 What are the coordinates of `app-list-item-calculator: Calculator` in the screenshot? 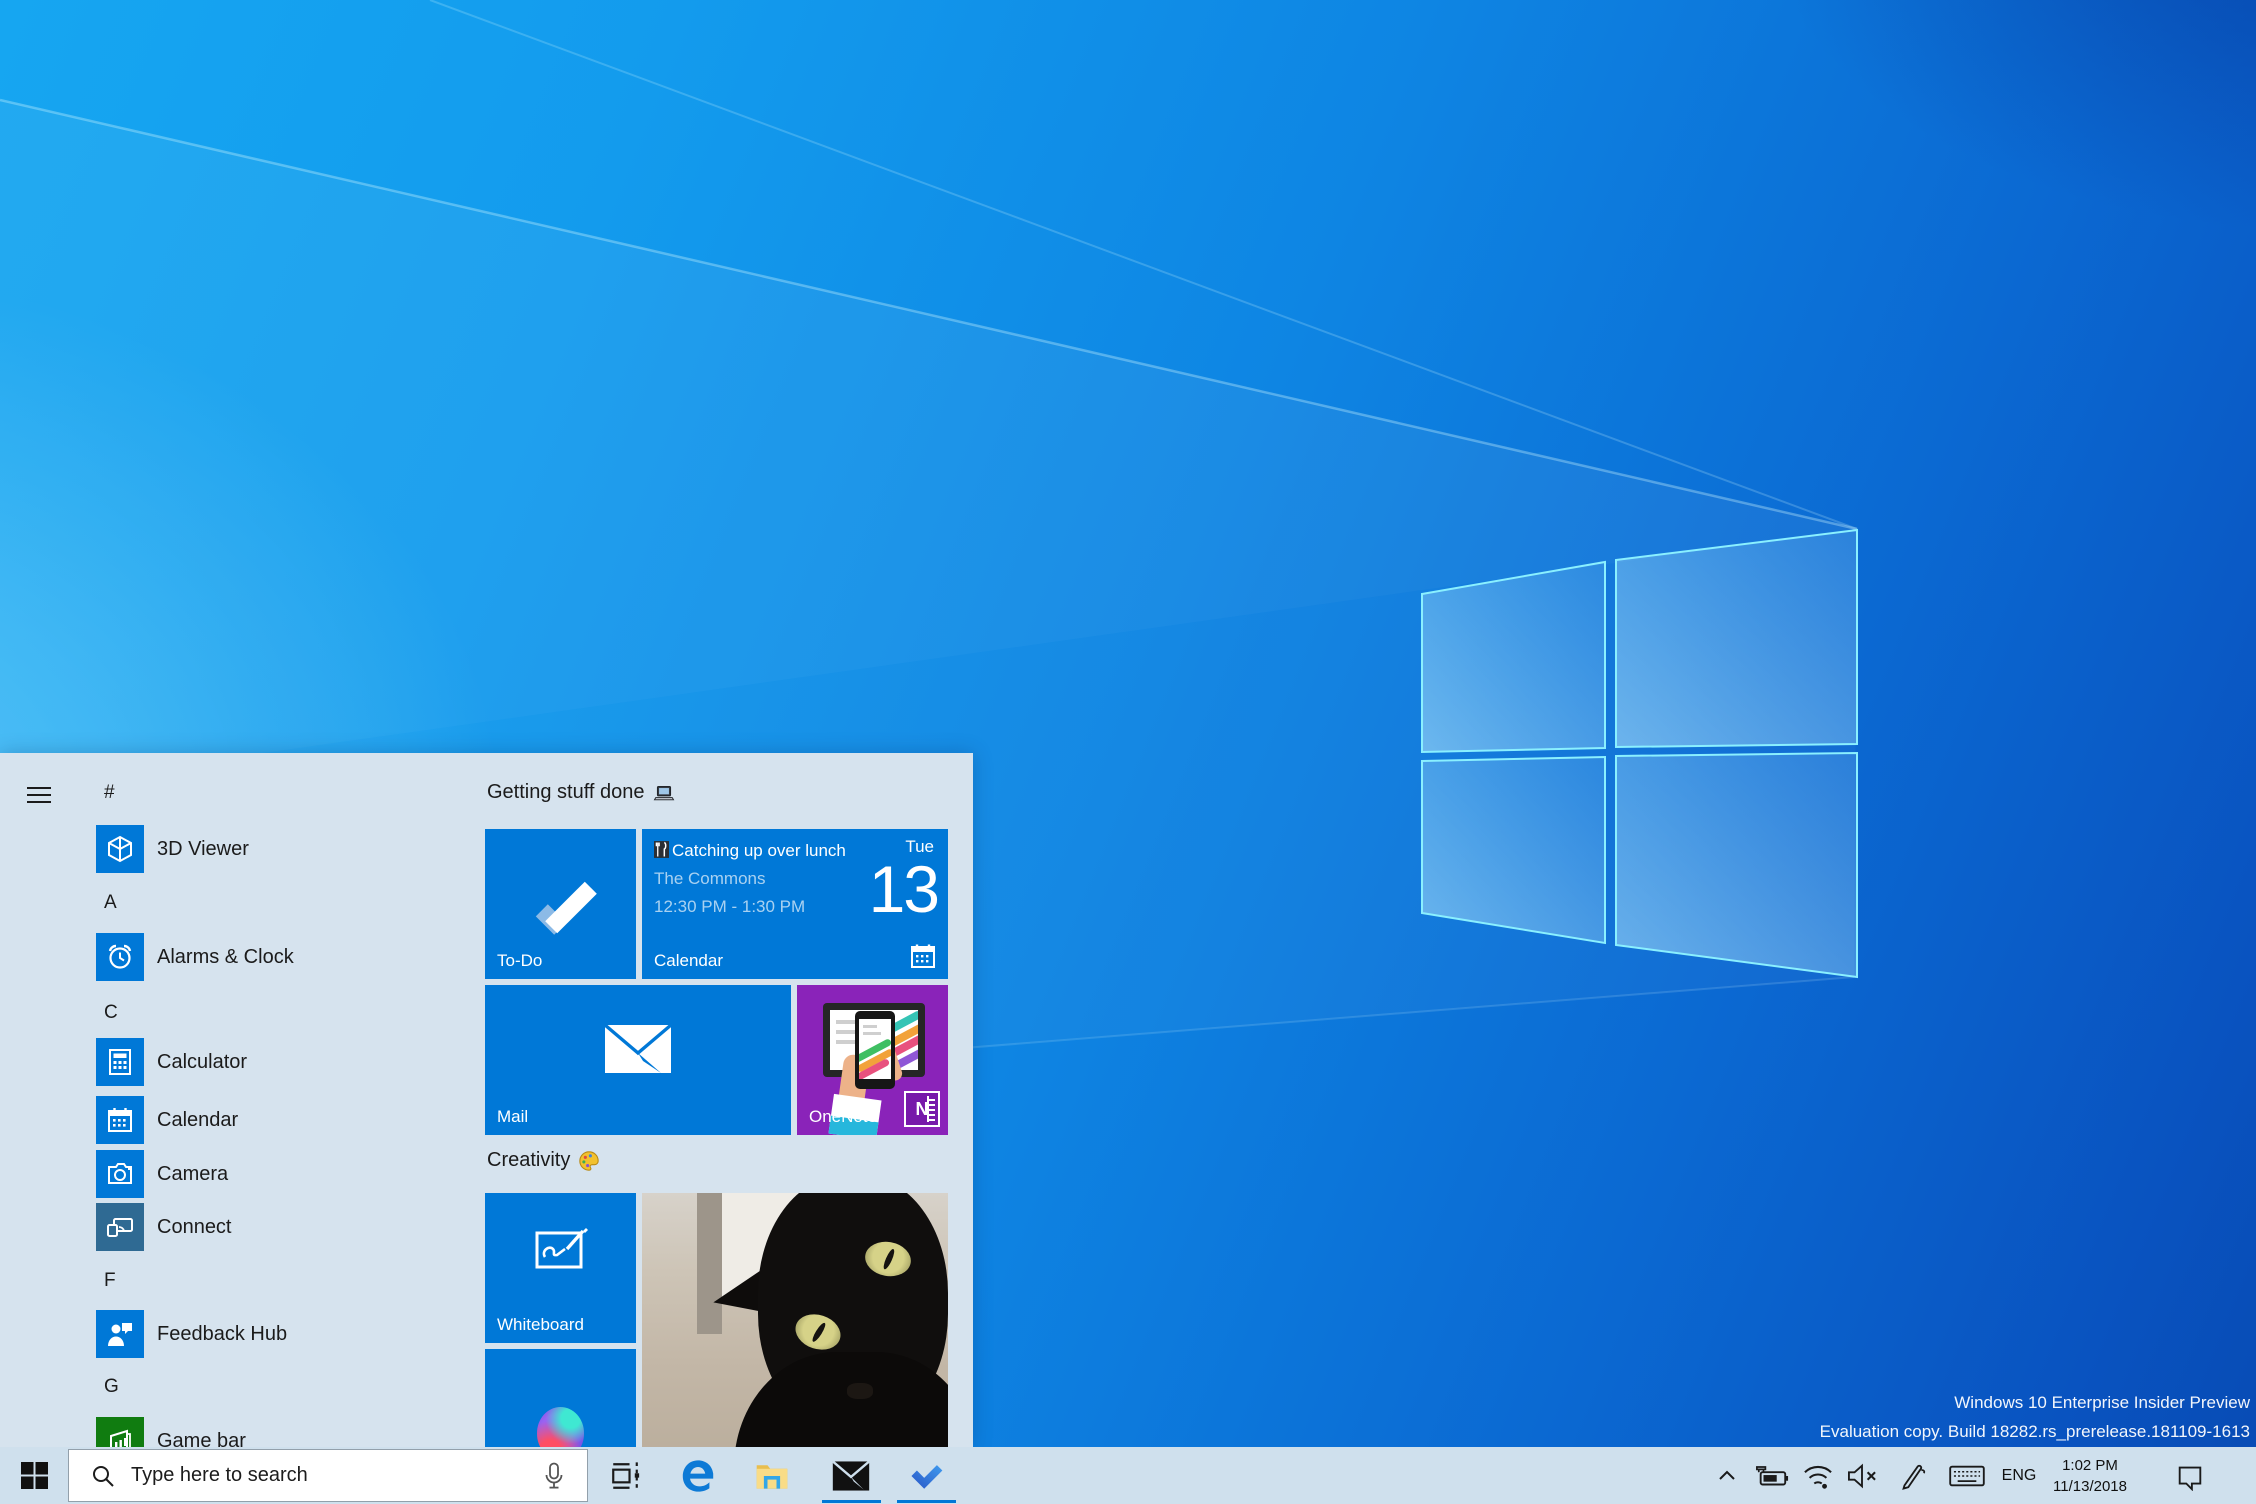 It's located at (289, 1062).